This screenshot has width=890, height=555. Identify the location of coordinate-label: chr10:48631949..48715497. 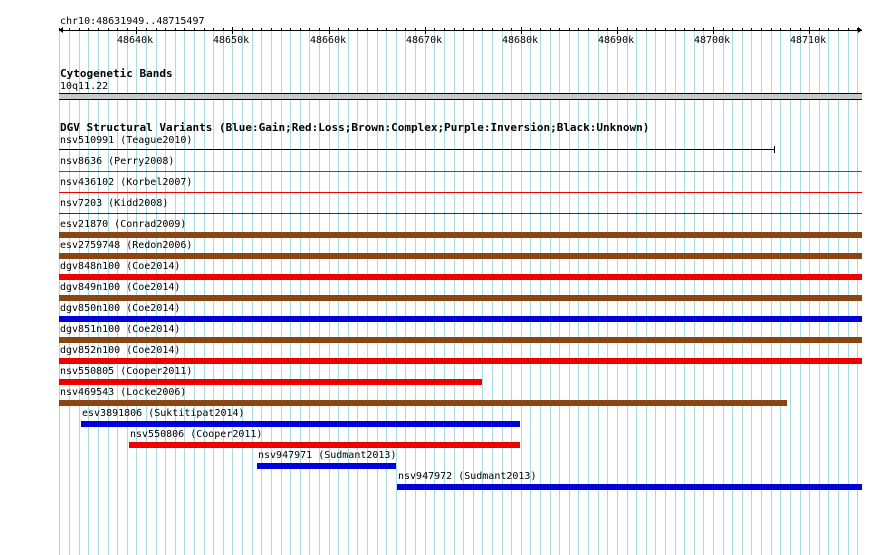
(132, 21).